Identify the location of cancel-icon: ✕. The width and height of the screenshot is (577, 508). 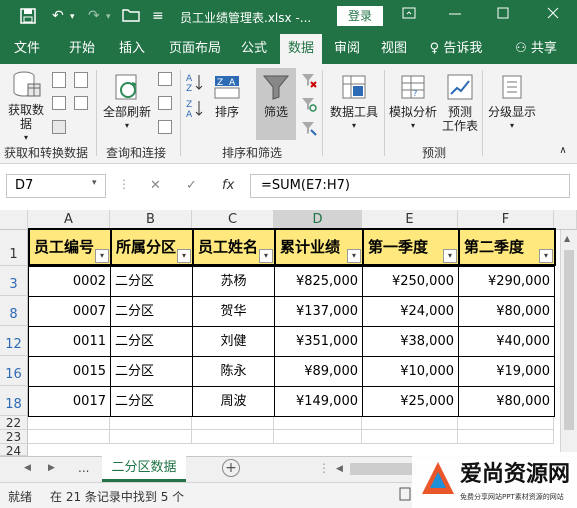
(155, 185).